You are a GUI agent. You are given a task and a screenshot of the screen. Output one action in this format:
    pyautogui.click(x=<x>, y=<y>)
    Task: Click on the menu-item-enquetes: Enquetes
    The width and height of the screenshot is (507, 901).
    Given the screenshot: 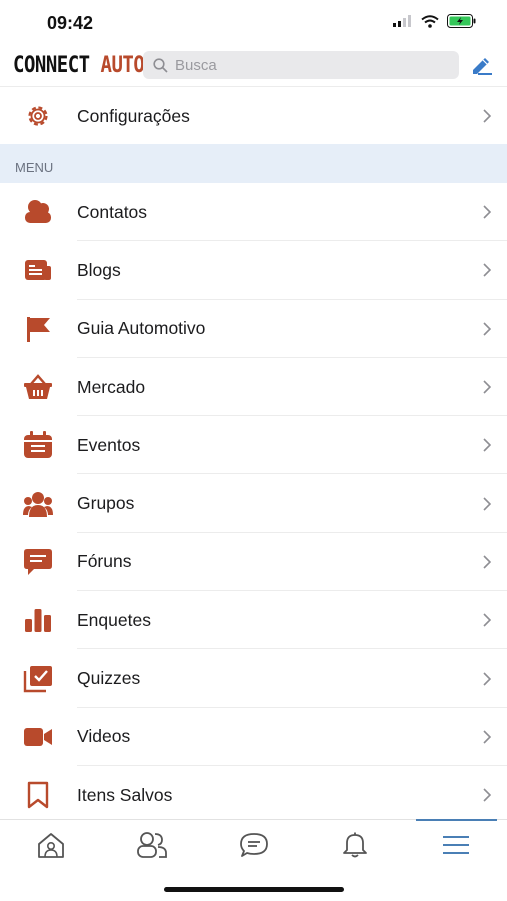 What is the action you would take?
    pyautogui.click(x=253, y=620)
    